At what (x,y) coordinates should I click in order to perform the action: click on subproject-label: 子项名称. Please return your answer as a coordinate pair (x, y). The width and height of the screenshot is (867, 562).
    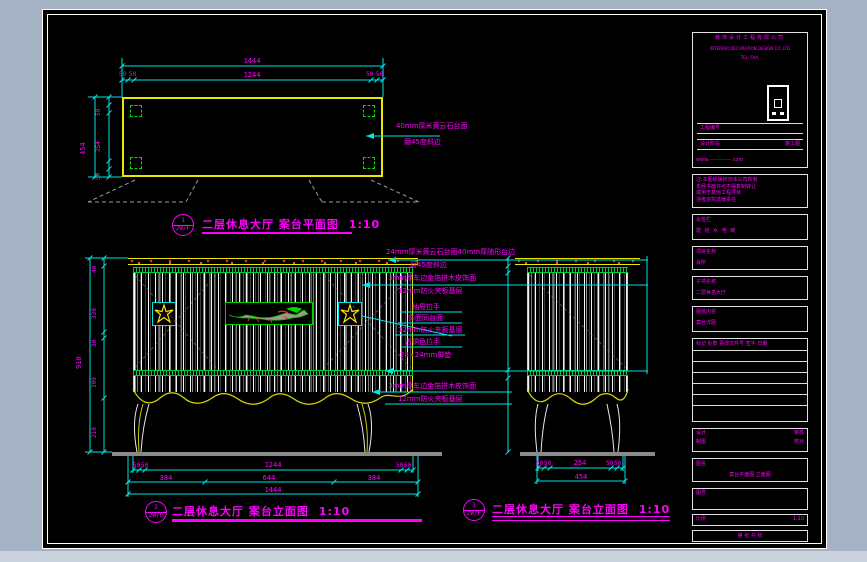
    Looking at the image, I should click on (706, 282).